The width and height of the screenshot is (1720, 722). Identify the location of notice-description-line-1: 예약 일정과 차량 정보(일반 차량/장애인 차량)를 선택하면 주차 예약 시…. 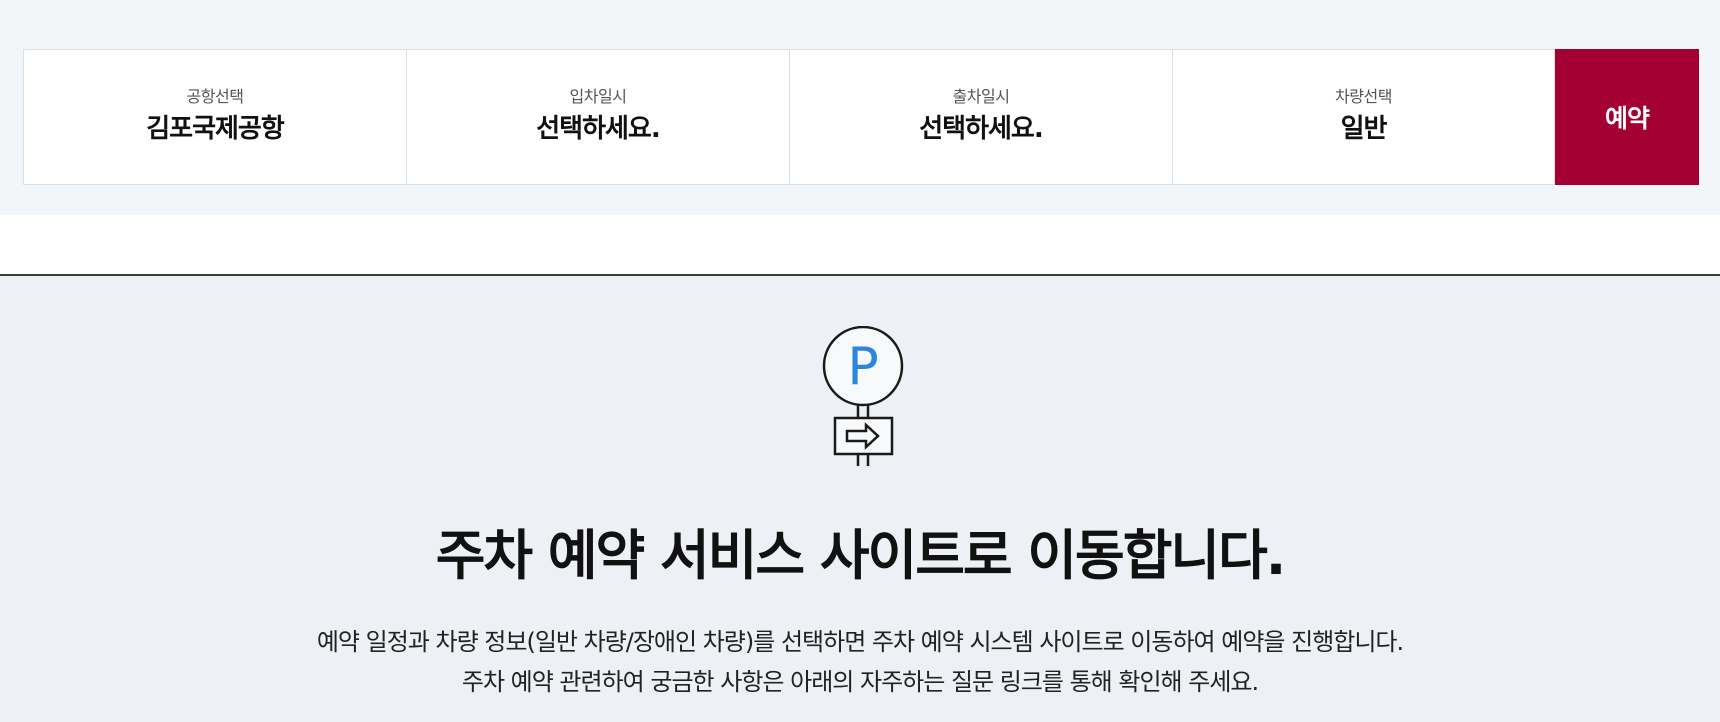
(860, 642).